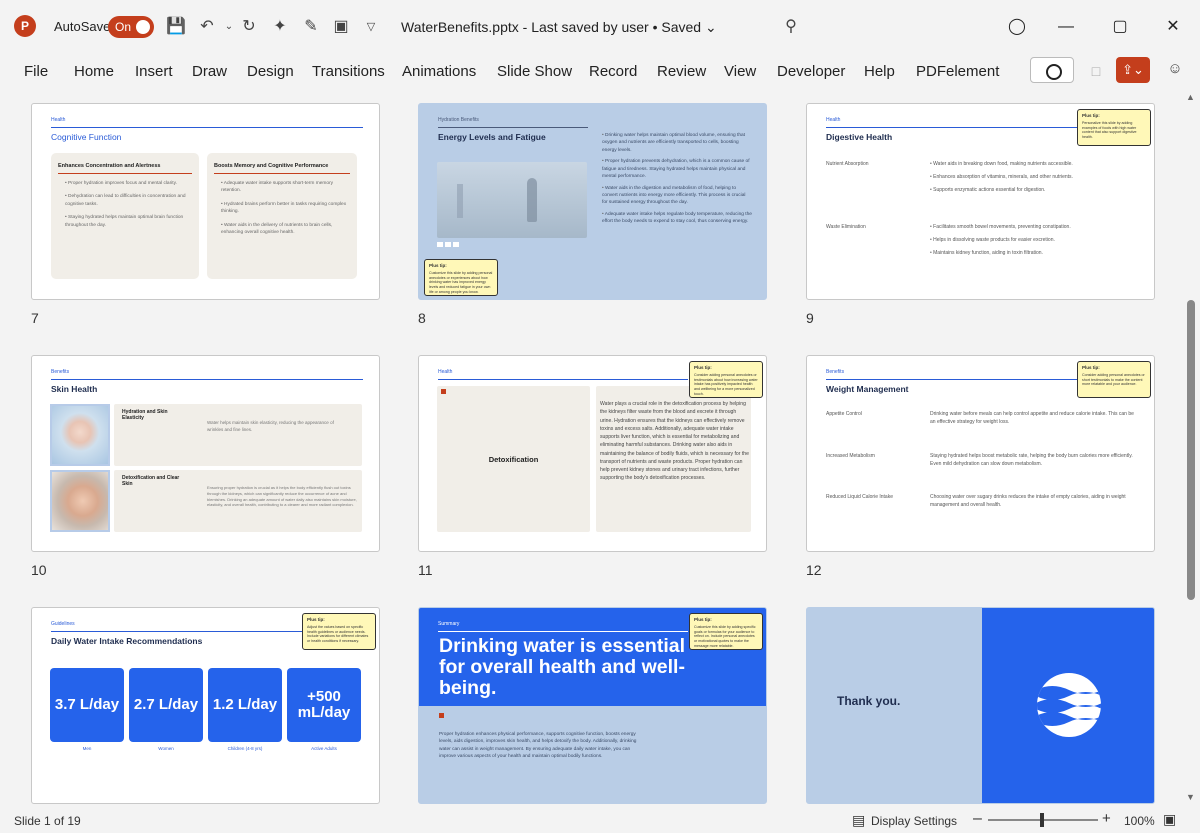  What do you see at coordinates (154, 71) in the screenshot?
I see `tab-insert: Insert` at bounding box center [154, 71].